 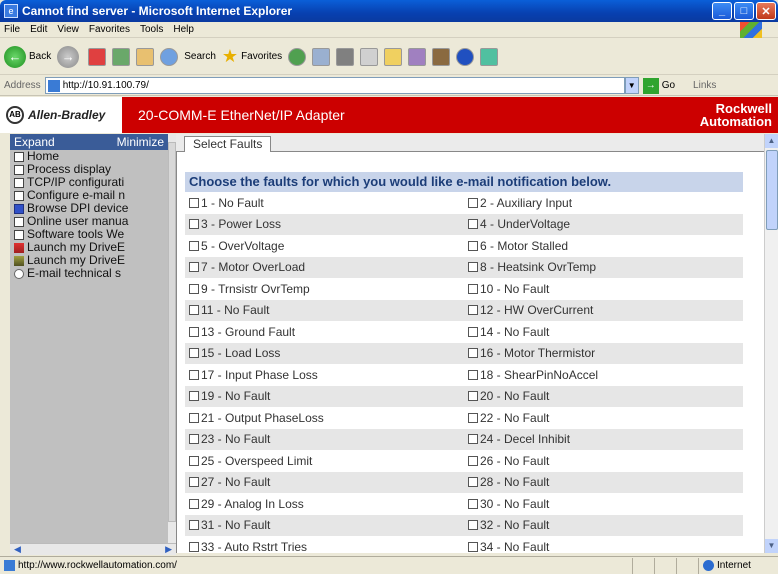 I want to click on fault-option: 18 - ShearPinNoAccel, so click(x=603, y=375).